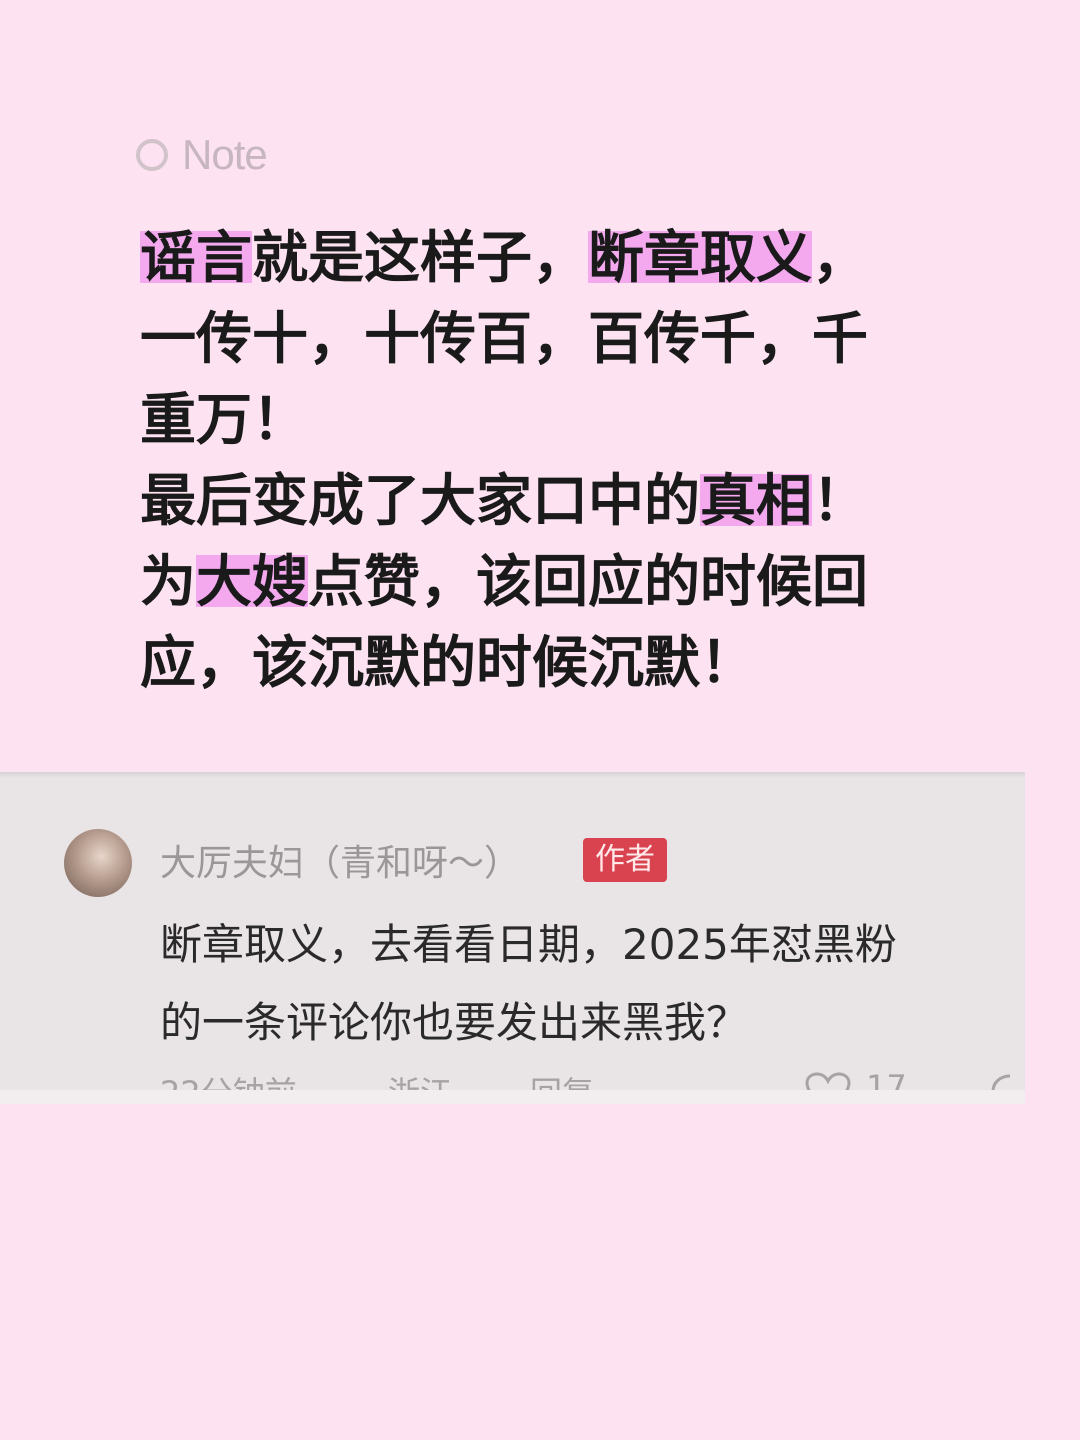 The width and height of the screenshot is (1080, 1440). What do you see at coordinates (340, 863) in the screenshot?
I see `comment-username: 大厉夫妇（青和呀～）` at bounding box center [340, 863].